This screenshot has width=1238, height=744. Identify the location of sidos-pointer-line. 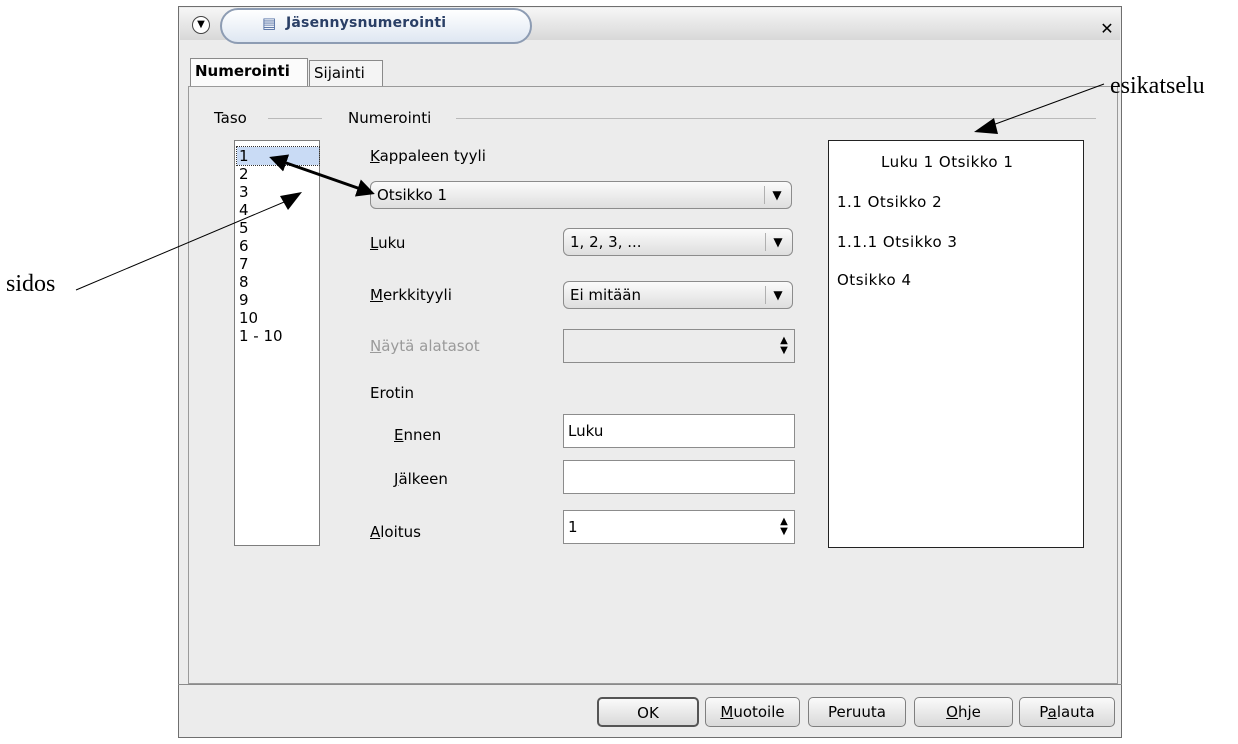
(186, 243).